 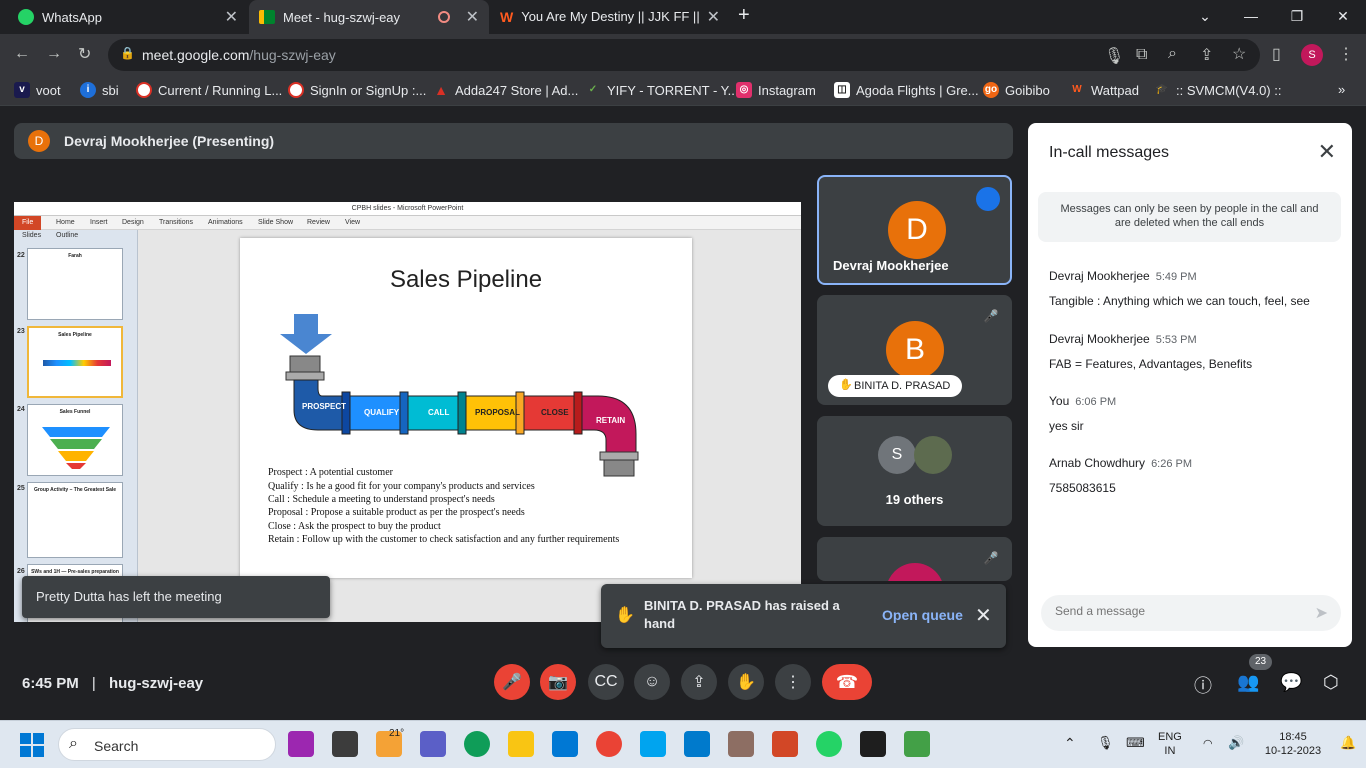 I want to click on thumb-number: 26, so click(x=21, y=571).